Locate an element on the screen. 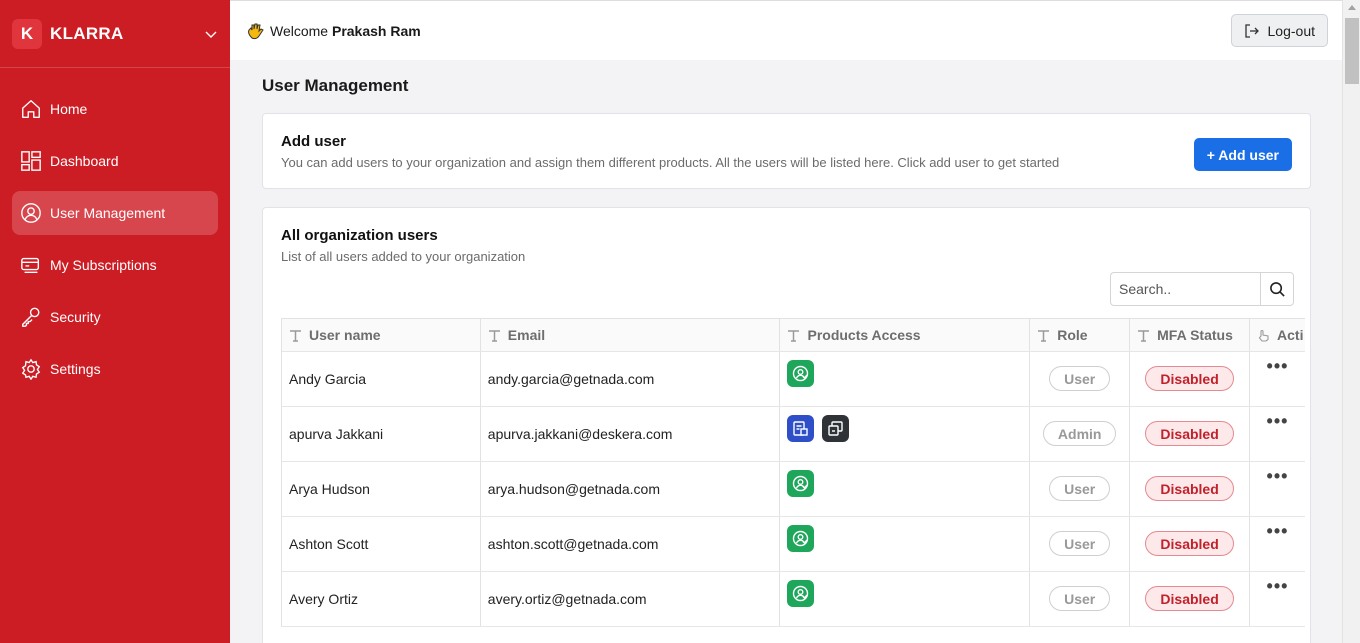  sidebar-item-user-management: User Management is located at coordinates (115, 213).